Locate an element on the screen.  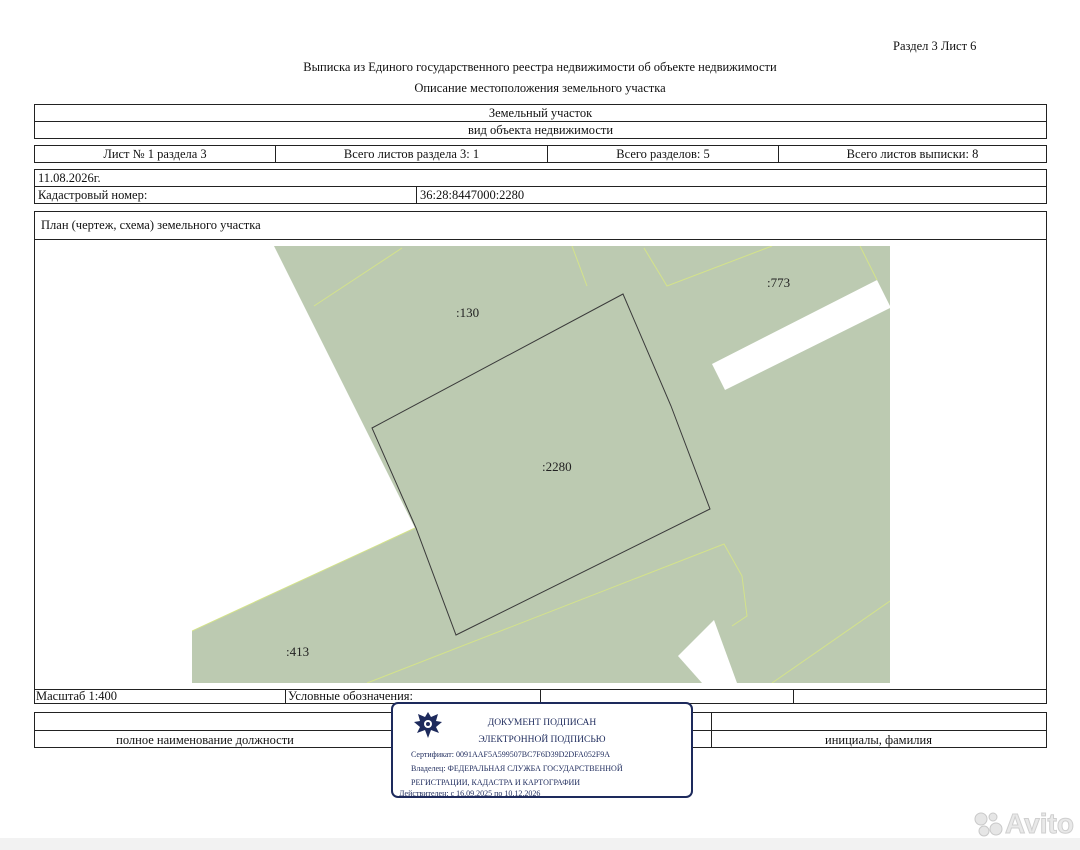
avito-watermark: Avito is located at coordinates (1023, 824).